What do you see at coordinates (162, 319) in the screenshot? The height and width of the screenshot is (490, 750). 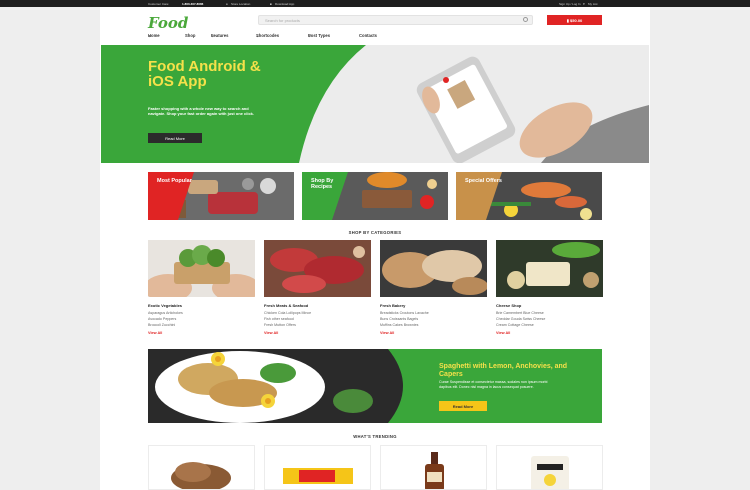 I see `category-link: Avocado Peppers` at bounding box center [162, 319].